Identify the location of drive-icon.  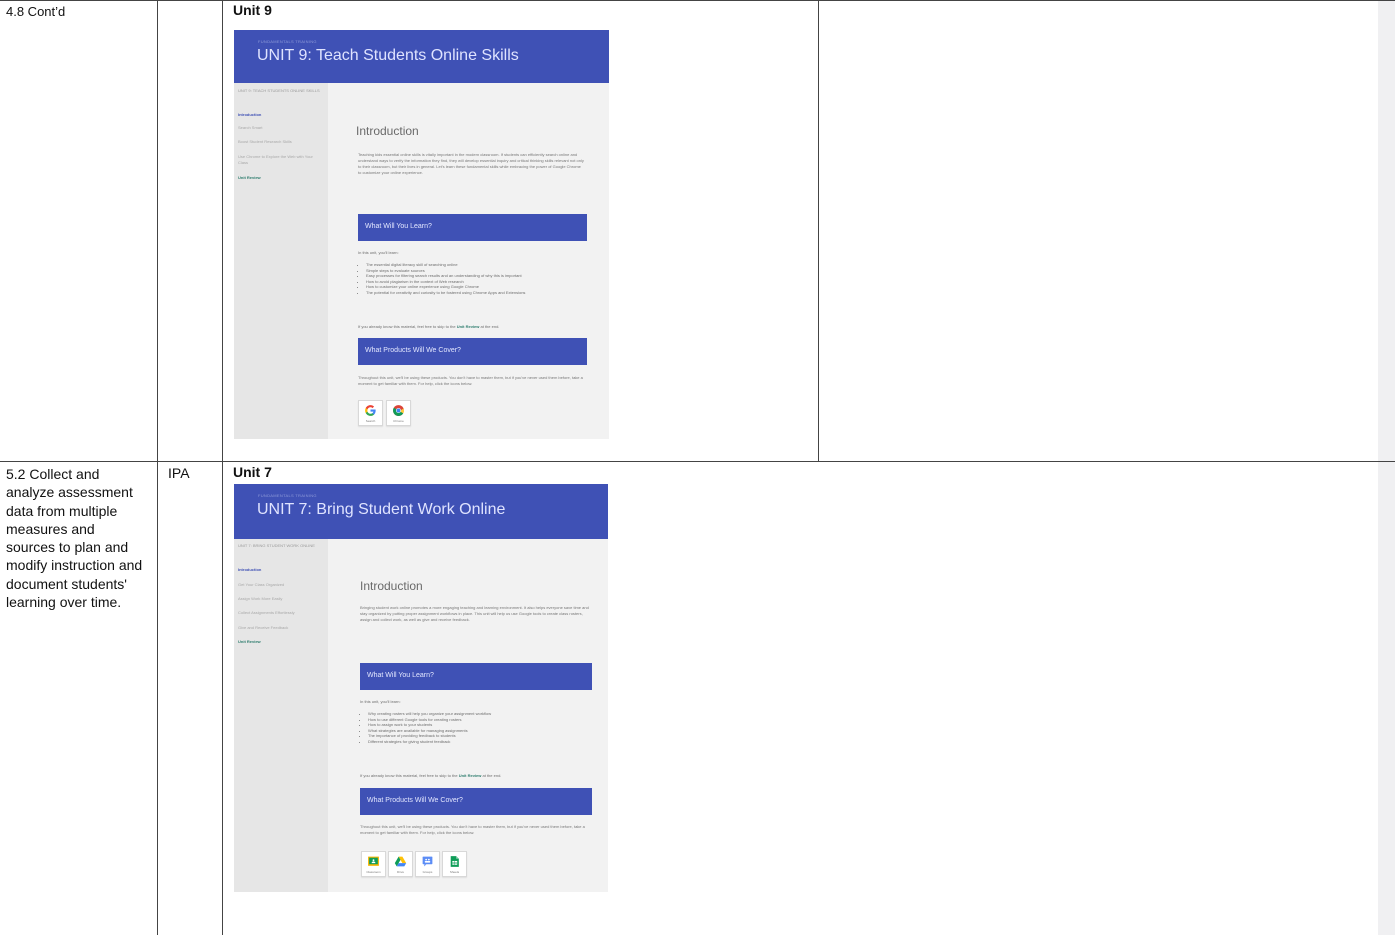
(400, 861).